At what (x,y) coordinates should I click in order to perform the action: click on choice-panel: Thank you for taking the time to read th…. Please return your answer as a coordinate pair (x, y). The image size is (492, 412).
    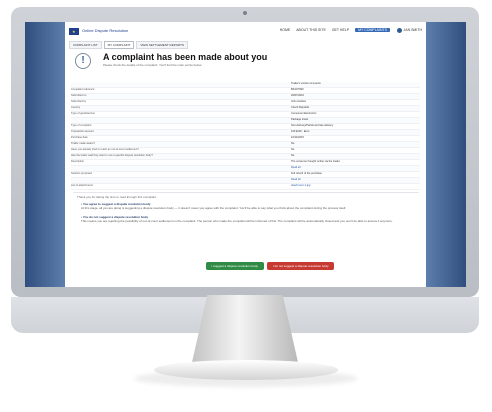
    Looking at the image, I should click on (246, 213).